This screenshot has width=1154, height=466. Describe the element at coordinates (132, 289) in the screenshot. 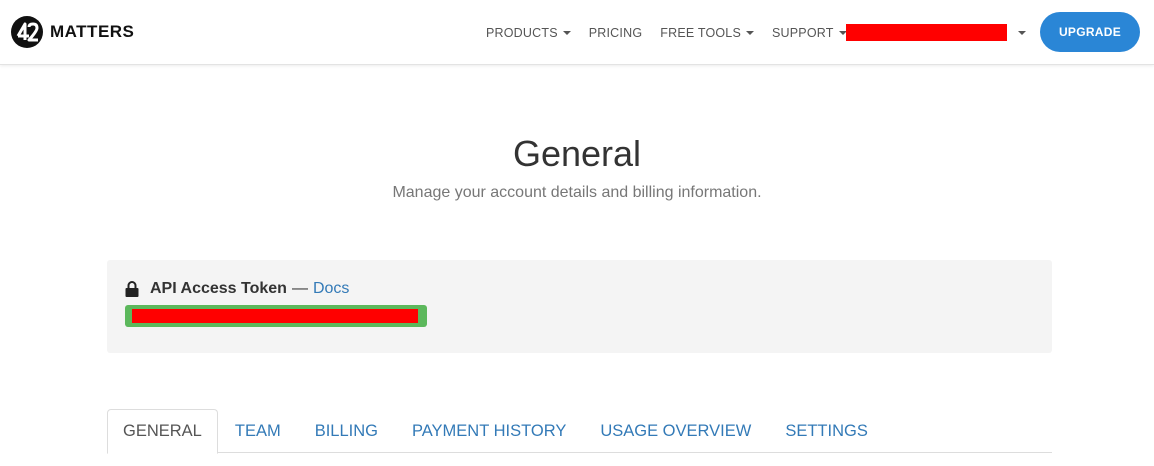

I see `lock-icon` at that location.